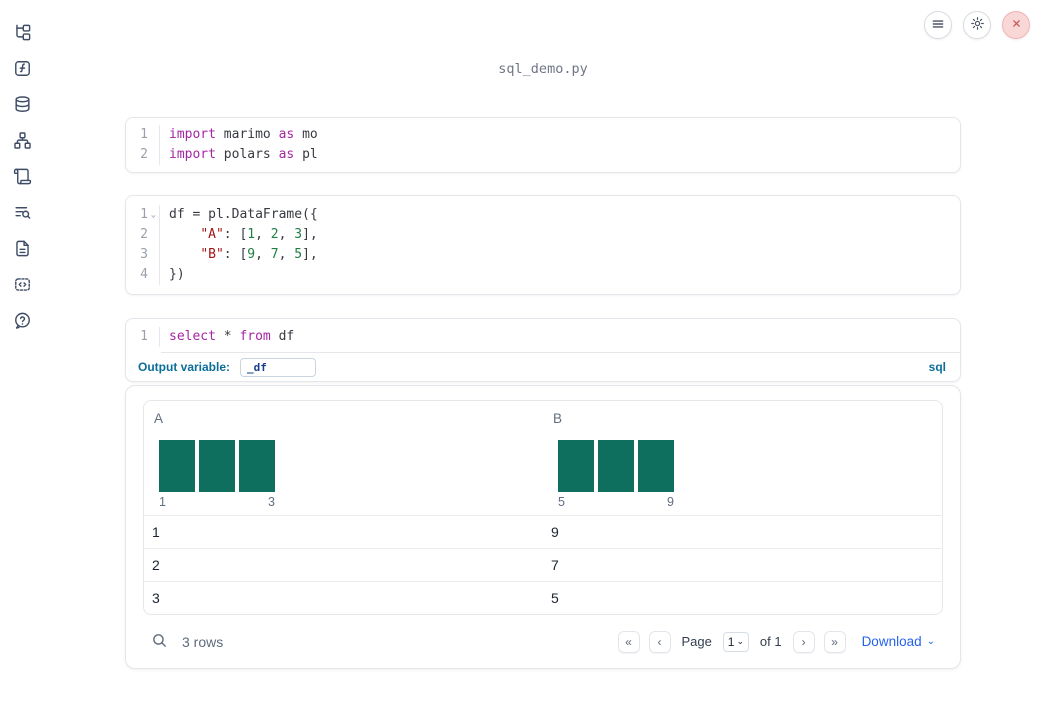  I want to click on sidebar-item-file-tree, so click(22, 33).